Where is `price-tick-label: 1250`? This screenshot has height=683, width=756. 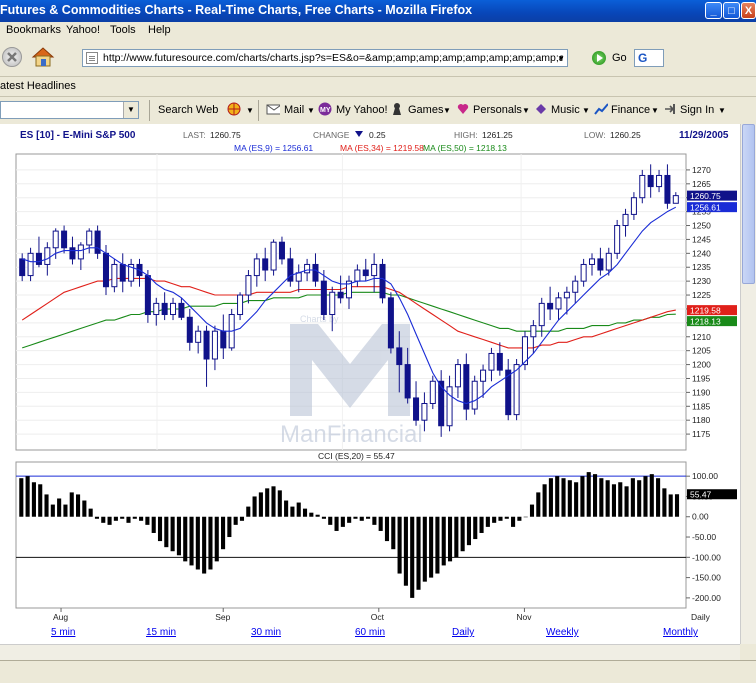 price-tick-label: 1250 is located at coordinates (701, 226).